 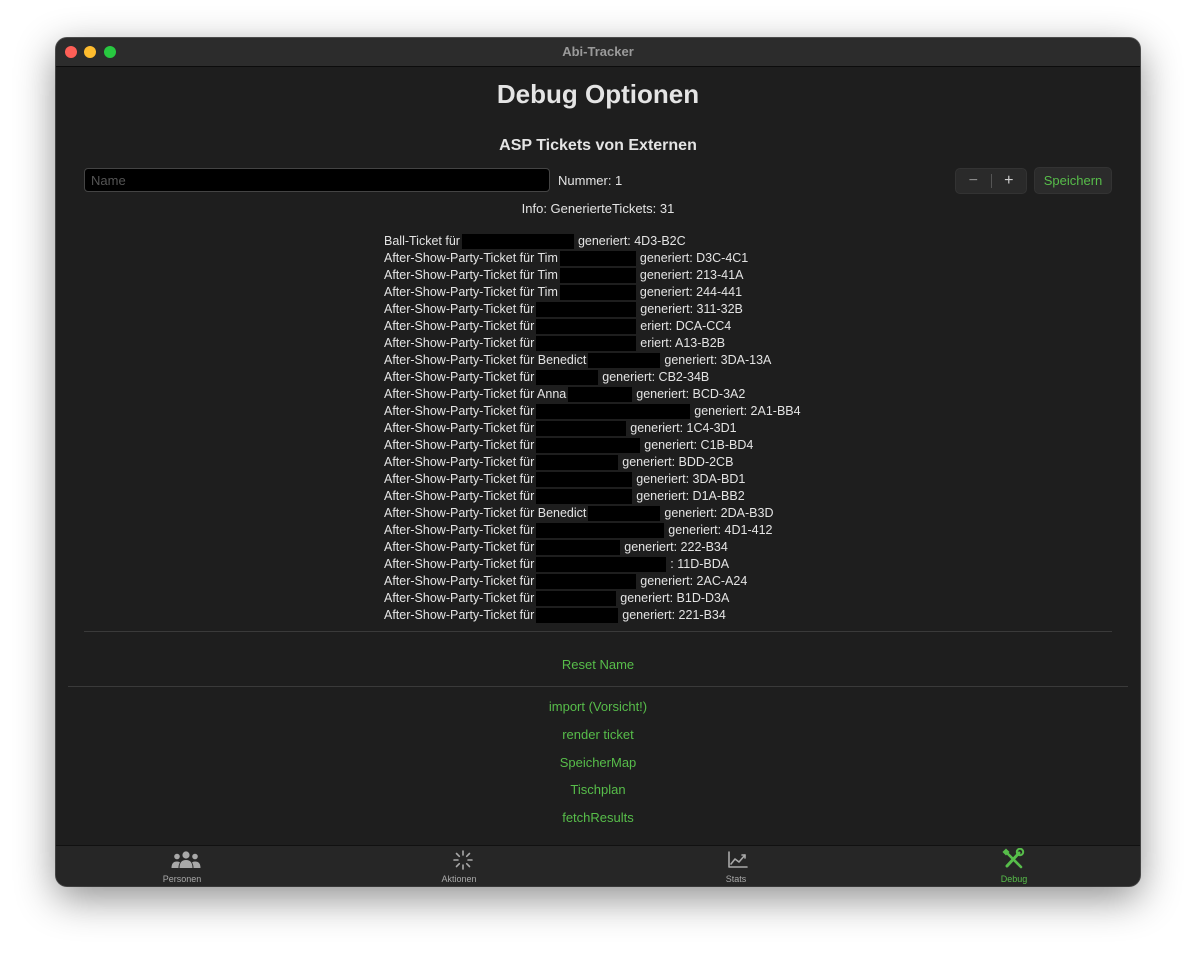 I want to click on tab-stats: Stats, so click(x=736, y=866).